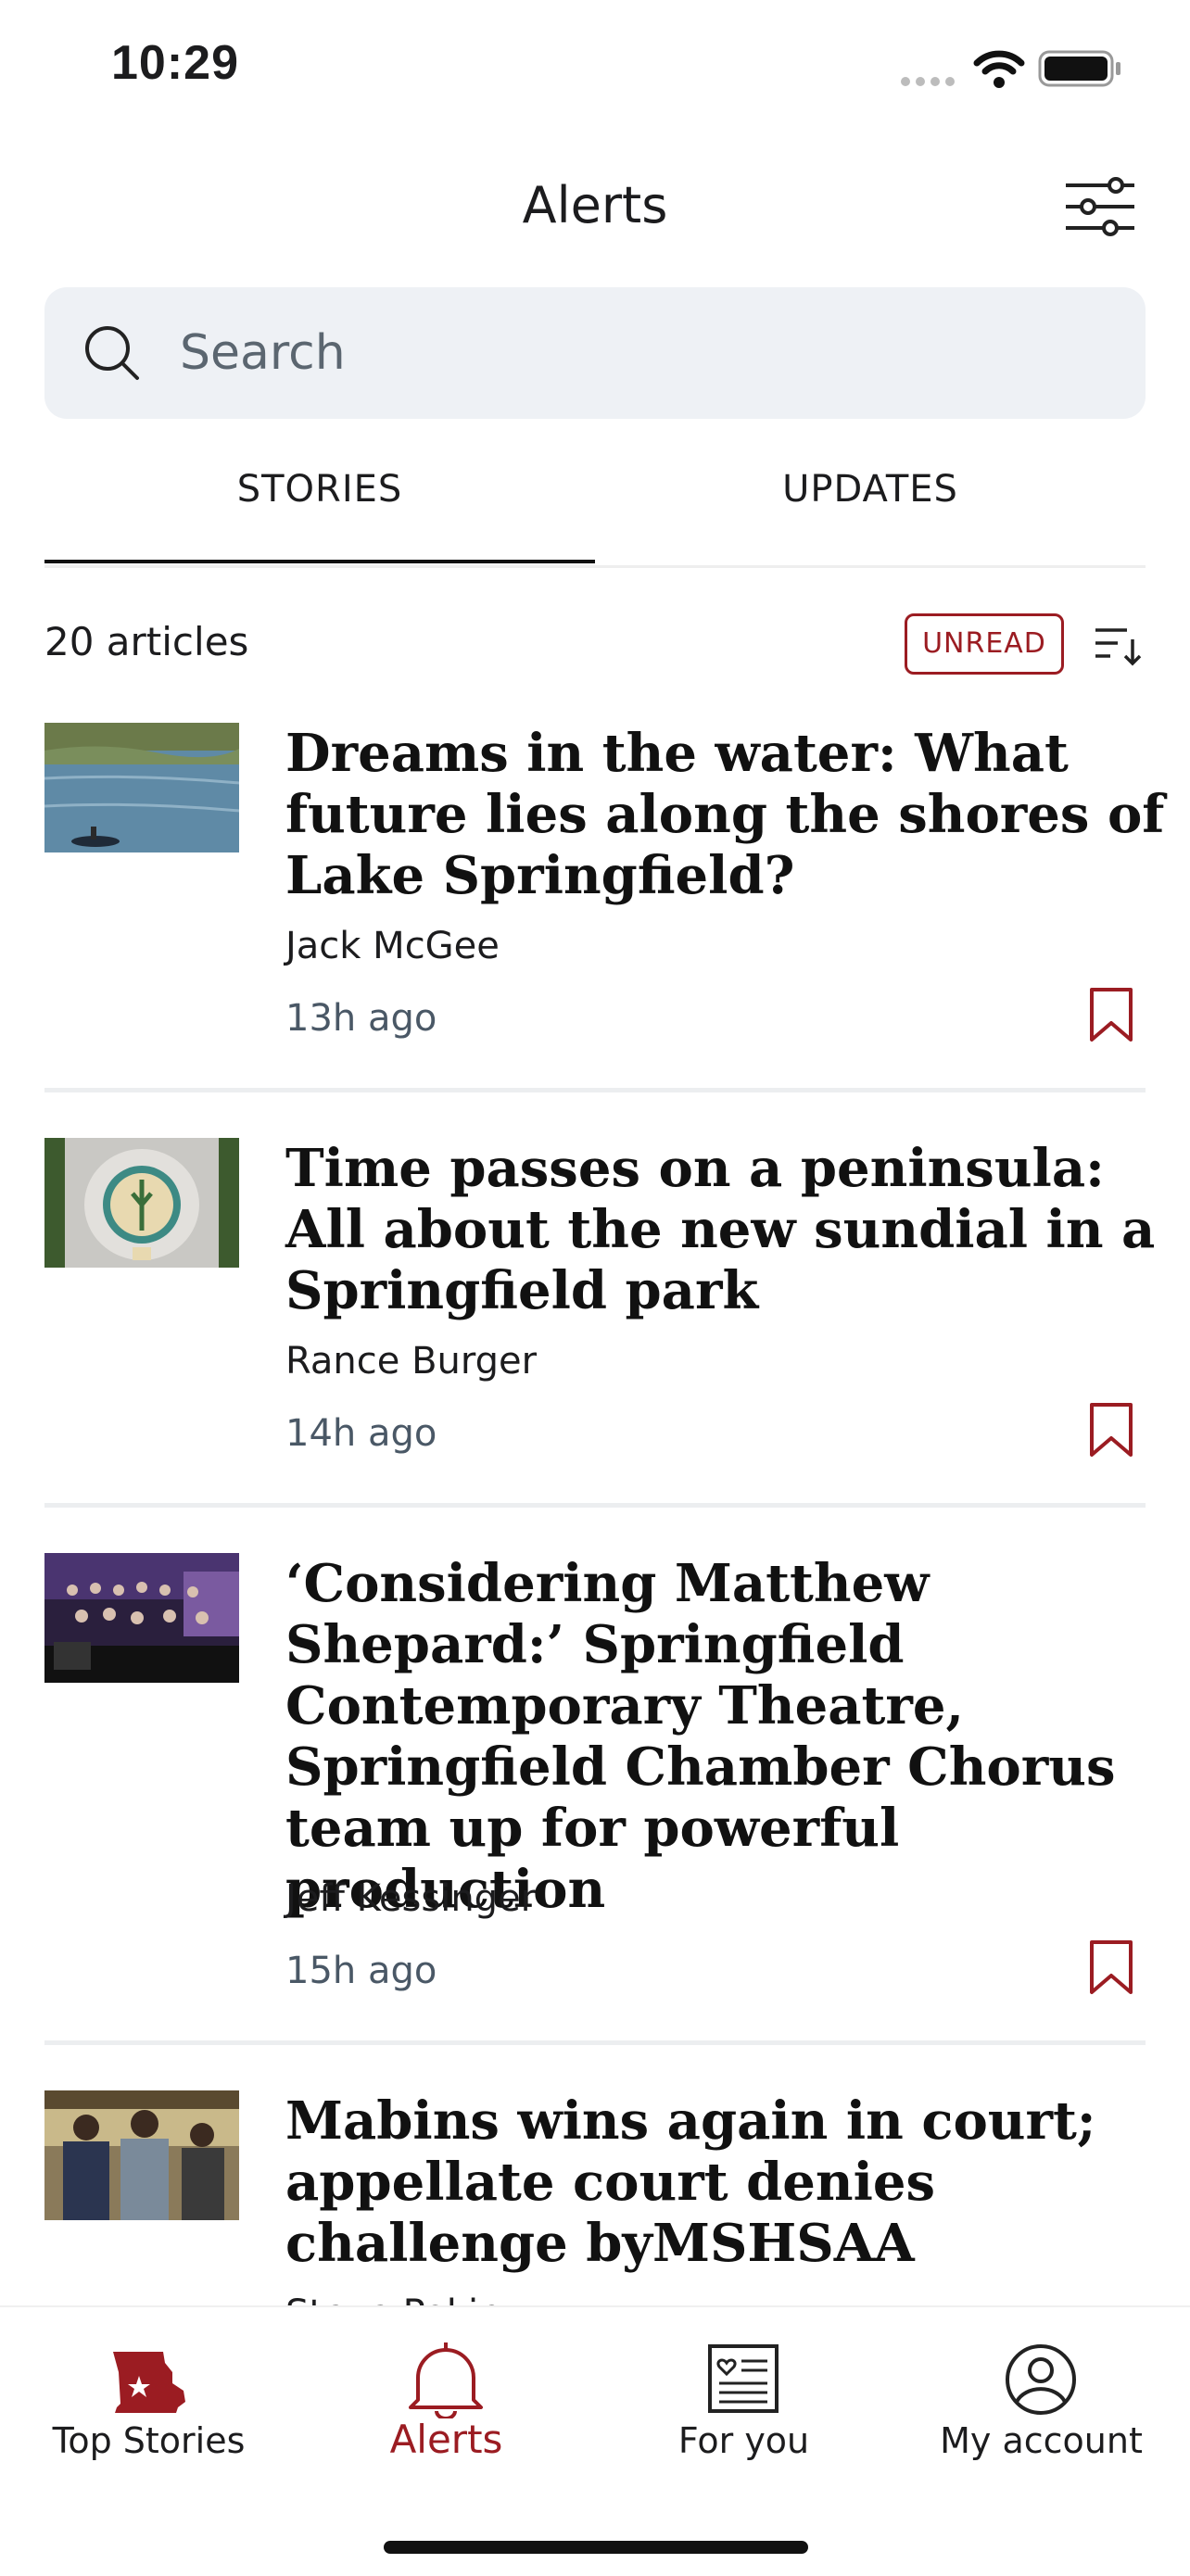 This screenshot has width=1190, height=2576. Describe the element at coordinates (446, 2439) in the screenshot. I see `tab-label: Alerts` at that location.